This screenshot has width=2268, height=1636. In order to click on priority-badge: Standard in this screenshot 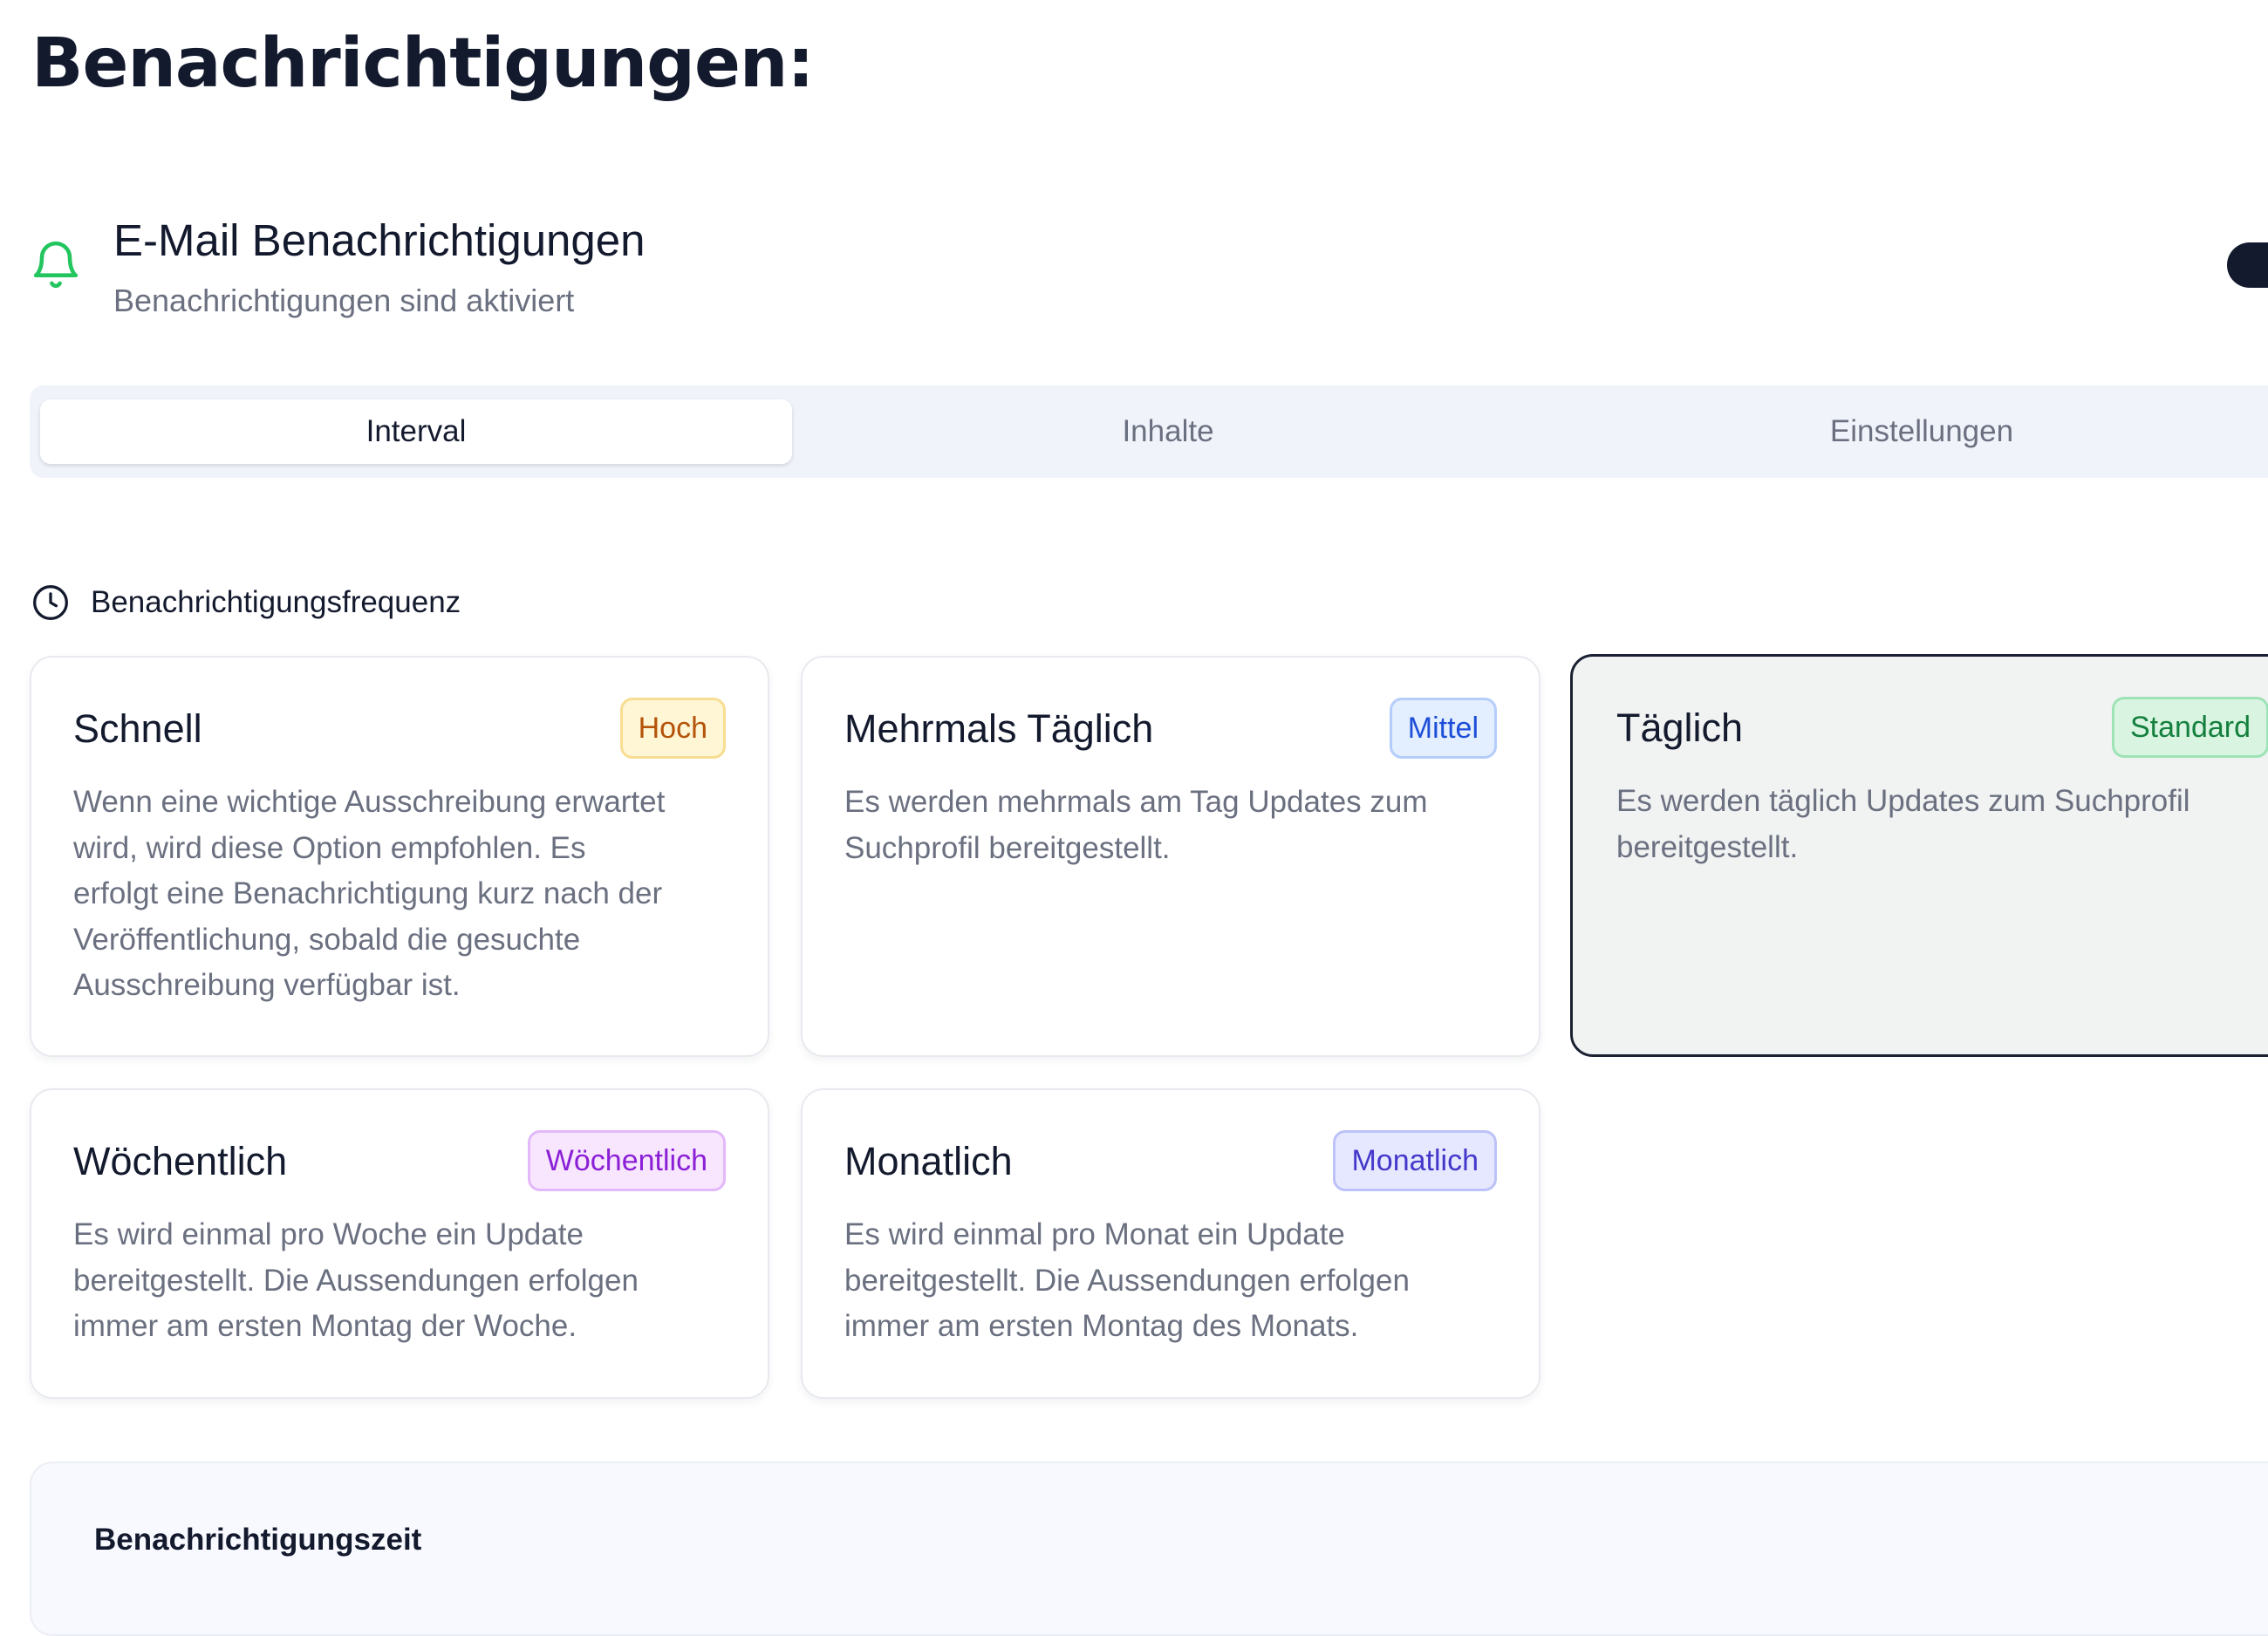, I will do `click(2190, 727)`.